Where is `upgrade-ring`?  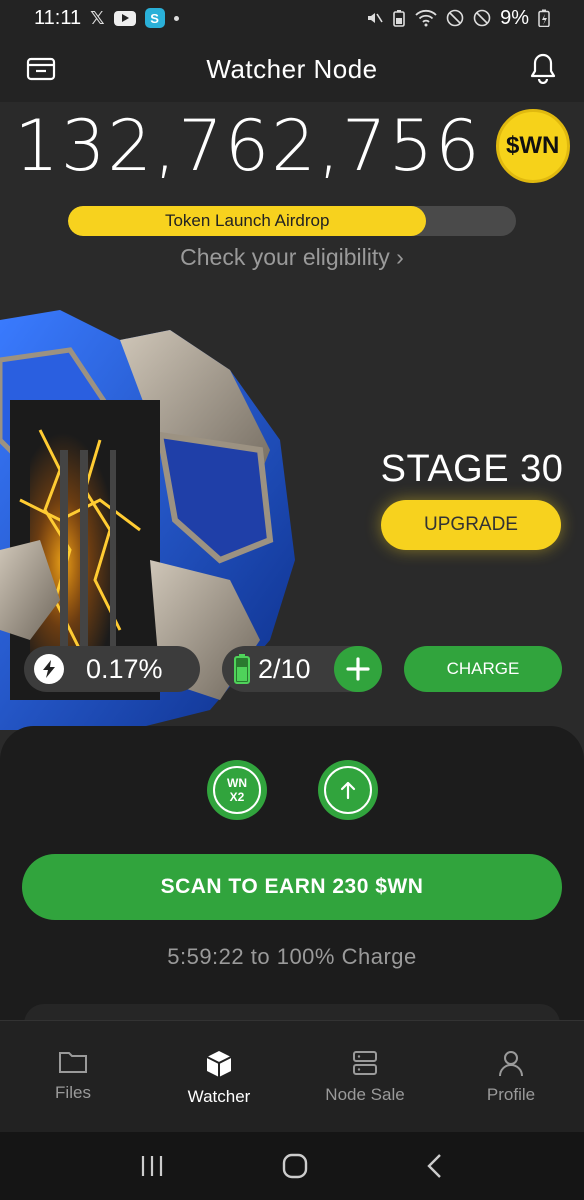 upgrade-ring is located at coordinates (348, 790).